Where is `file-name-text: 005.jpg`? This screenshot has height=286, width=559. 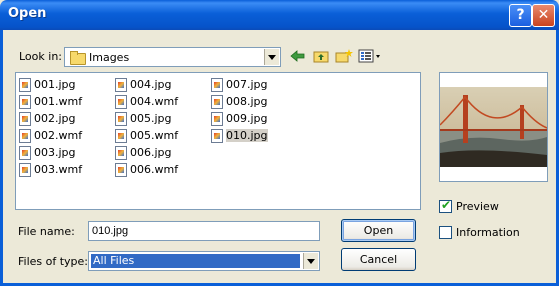
file-name-text: 005.jpg is located at coordinates (151, 118).